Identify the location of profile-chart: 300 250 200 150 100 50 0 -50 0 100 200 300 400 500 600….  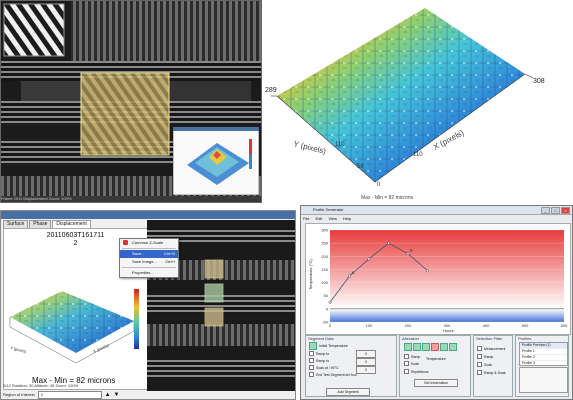
(438, 279).